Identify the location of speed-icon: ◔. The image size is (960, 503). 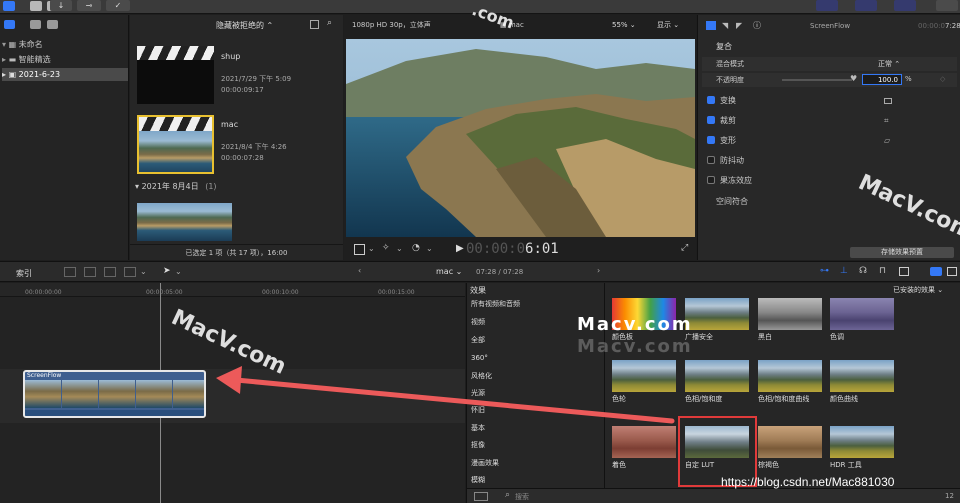
(416, 248).